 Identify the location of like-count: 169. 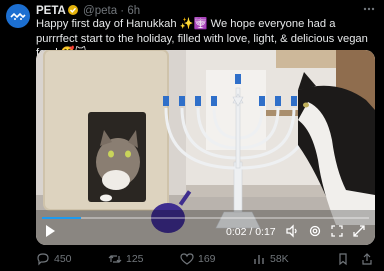
(207, 259).